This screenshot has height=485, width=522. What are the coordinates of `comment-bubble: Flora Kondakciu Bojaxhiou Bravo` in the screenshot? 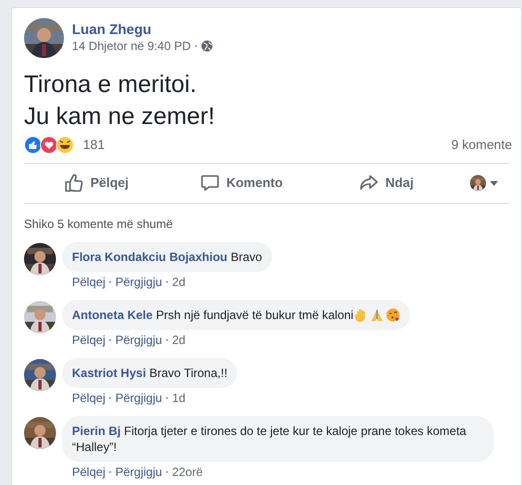 It's located at (167, 257).